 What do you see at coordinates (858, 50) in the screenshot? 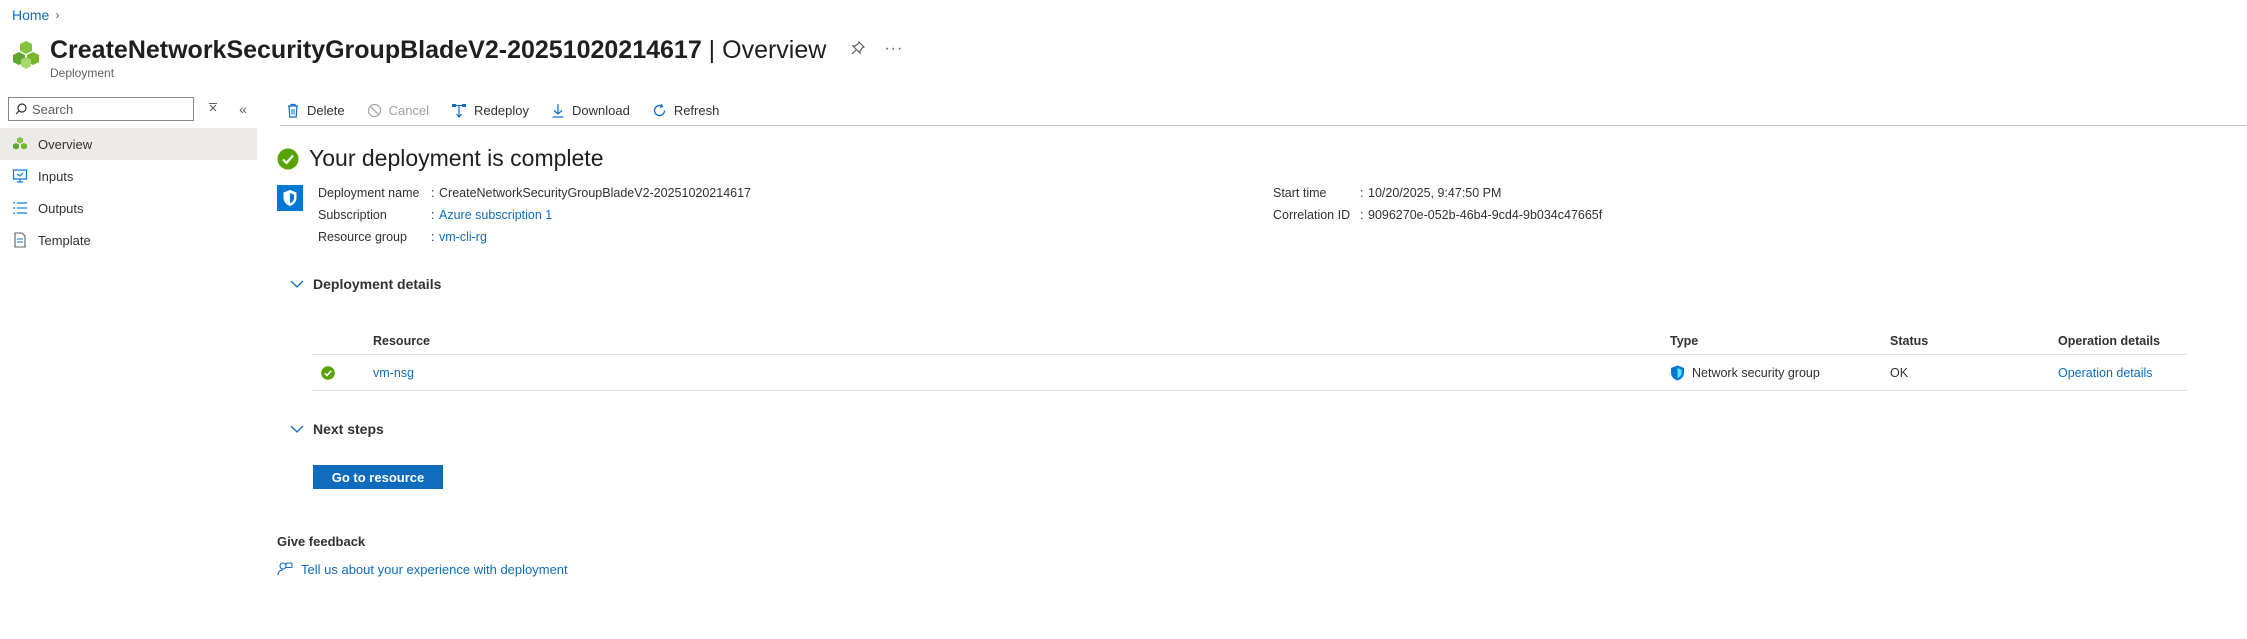
I see `pin-icon` at bounding box center [858, 50].